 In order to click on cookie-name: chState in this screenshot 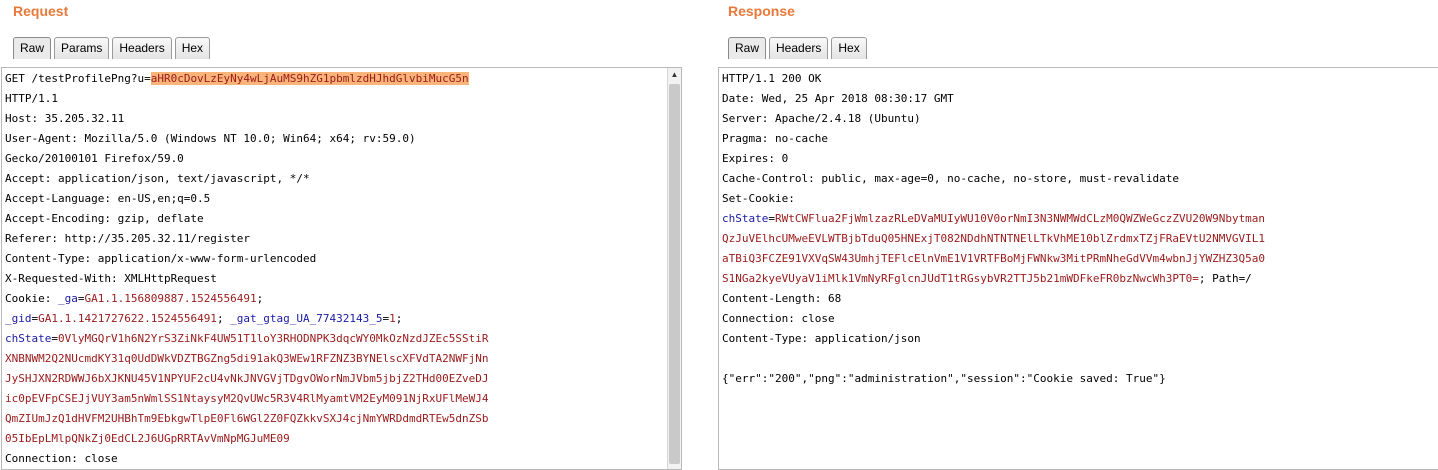, I will do `click(745, 218)`.